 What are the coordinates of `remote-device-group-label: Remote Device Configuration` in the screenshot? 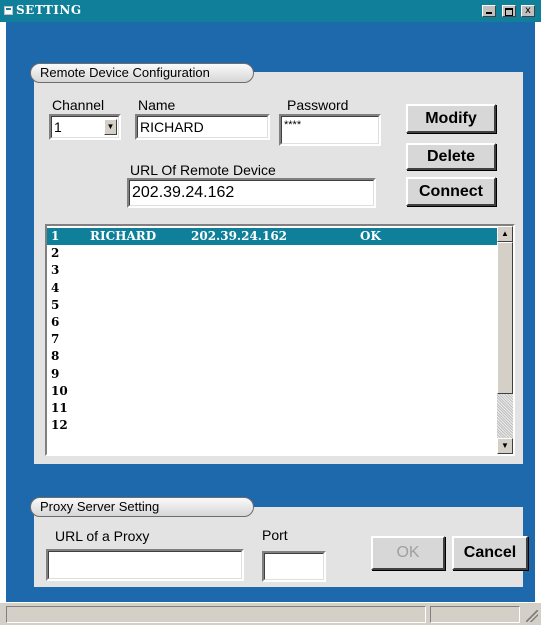 It's located at (142, 73).